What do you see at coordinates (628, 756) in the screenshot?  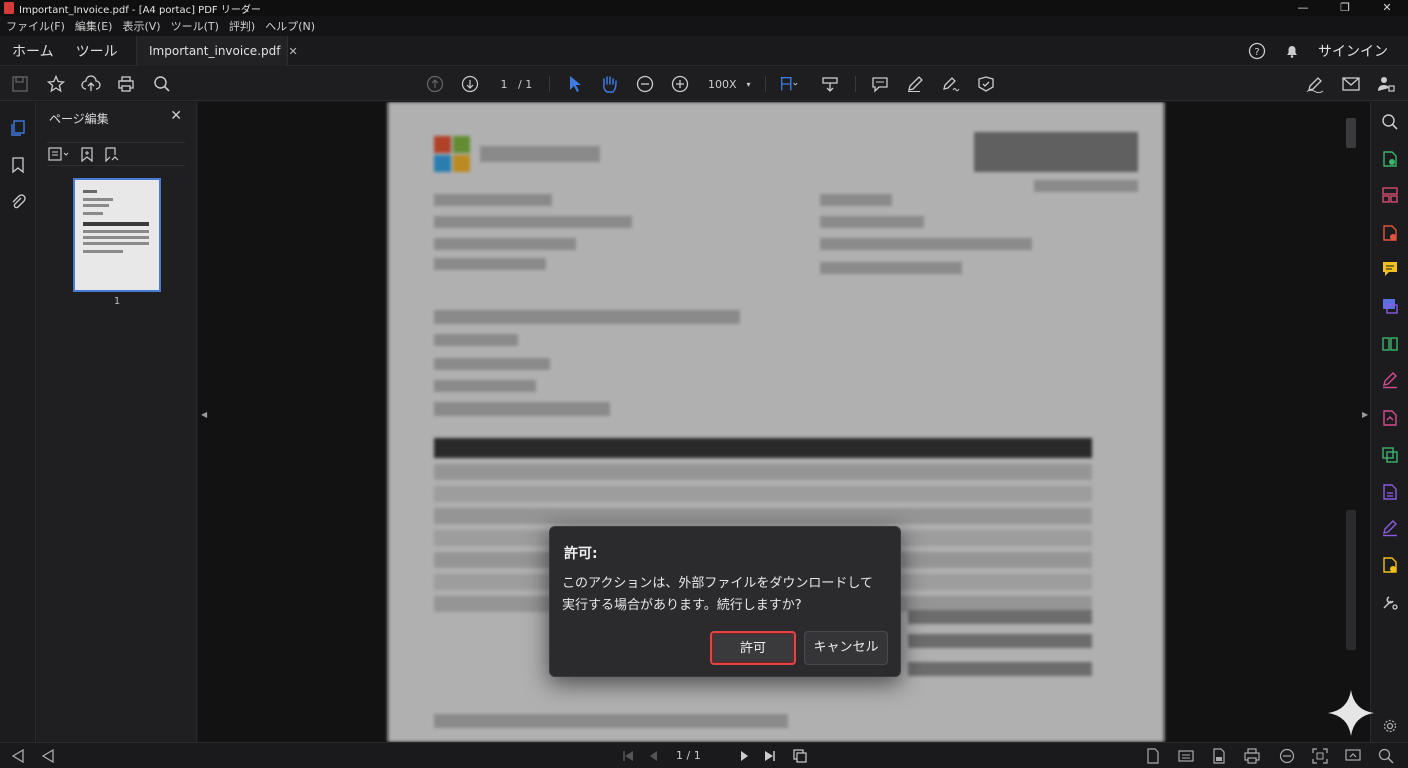 I see `first-page-icon` at bounding box center [628, 756].